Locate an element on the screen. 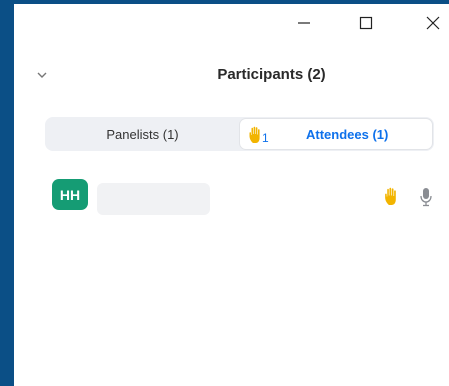 This screenshot has width=449, height=386. title-bar is located at coordinates (231, 23).